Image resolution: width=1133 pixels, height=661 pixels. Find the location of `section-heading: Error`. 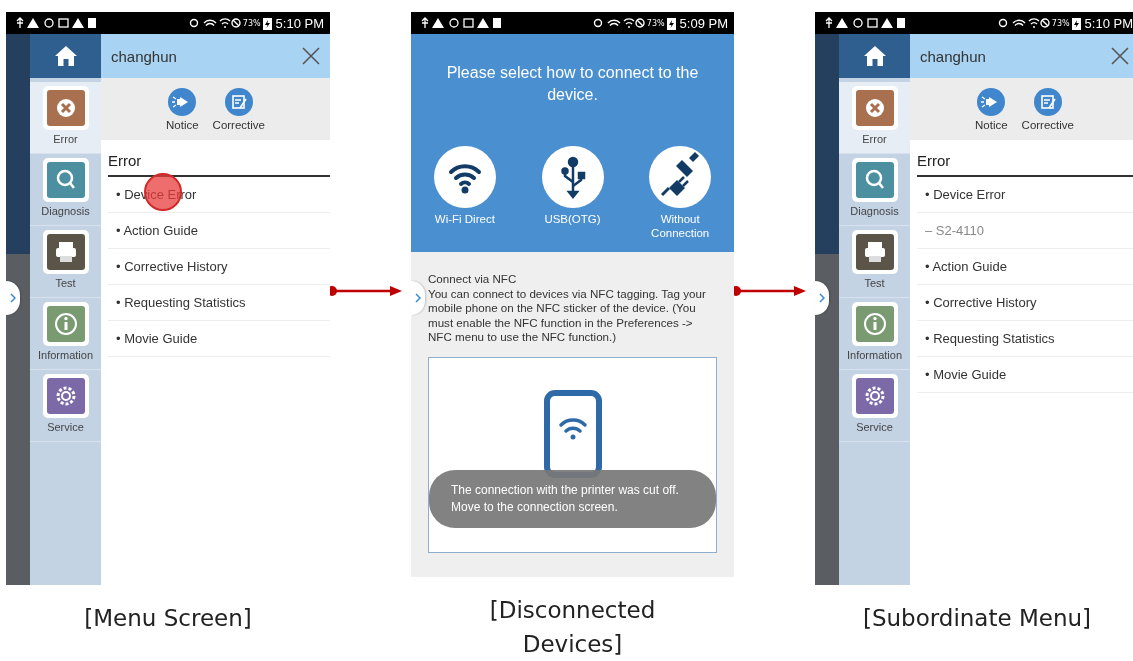

section-heading: Error is located at coordinates (1025, 158).